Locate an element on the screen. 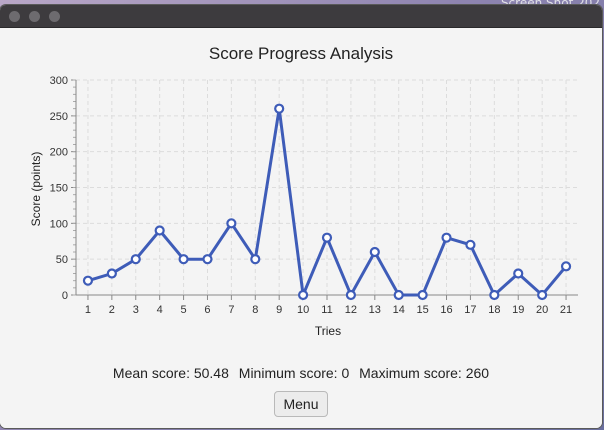 The width and height of the screenshot is (604, 430). x-tick-label: 17 is located at coordinates (470, 310).